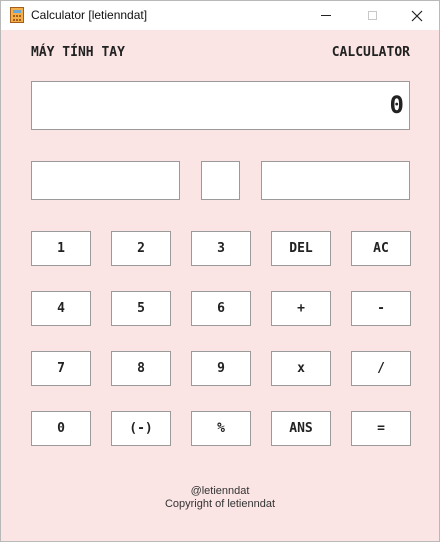  I want to click on footer-copyright: Copyright of letienndat, so click(220, 504).